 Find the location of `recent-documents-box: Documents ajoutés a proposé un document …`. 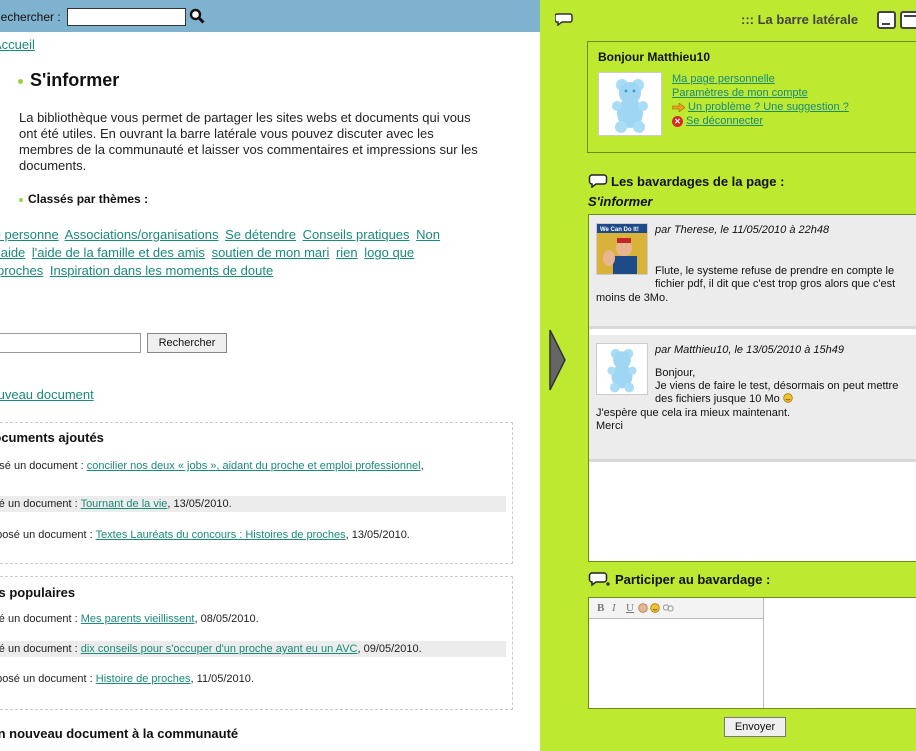

recent-documents-box: Documents ajoutés a proposé un document … is located at coordinates (256, 493).